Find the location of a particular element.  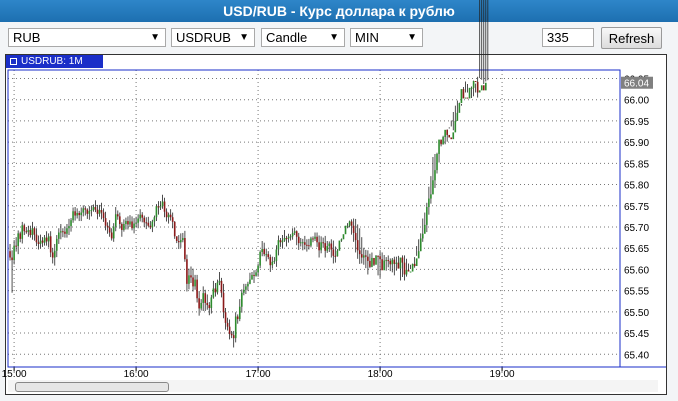

time-tick-label: 19:00 is located at coordinates (502, 374).